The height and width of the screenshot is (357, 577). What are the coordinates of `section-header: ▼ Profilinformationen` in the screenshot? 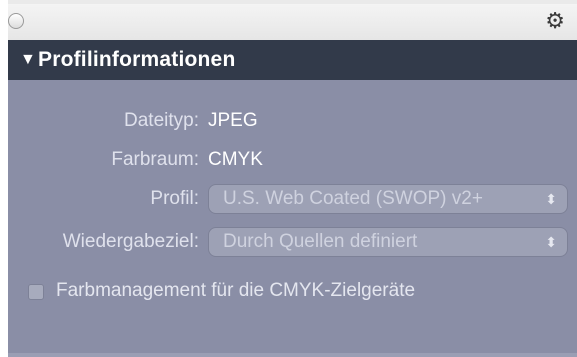 It's located at (292, 60).